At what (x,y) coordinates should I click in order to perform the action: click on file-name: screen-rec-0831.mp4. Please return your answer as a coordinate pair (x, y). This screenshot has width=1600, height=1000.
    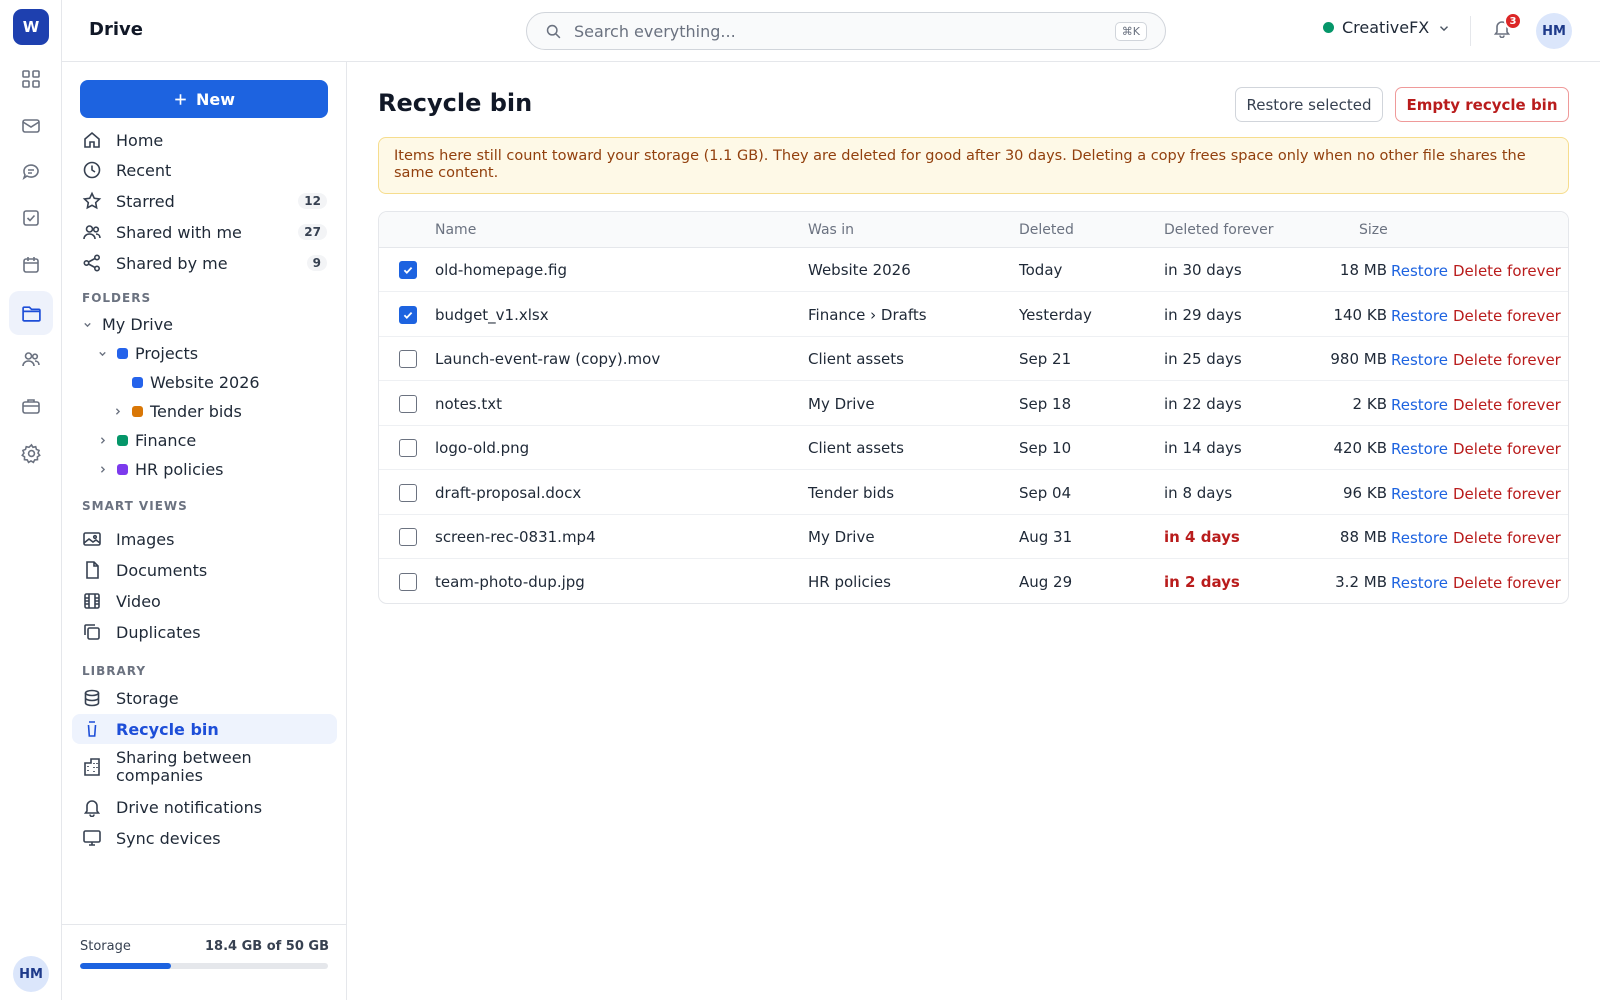
    Looking at the image, I should click on (515, 537).